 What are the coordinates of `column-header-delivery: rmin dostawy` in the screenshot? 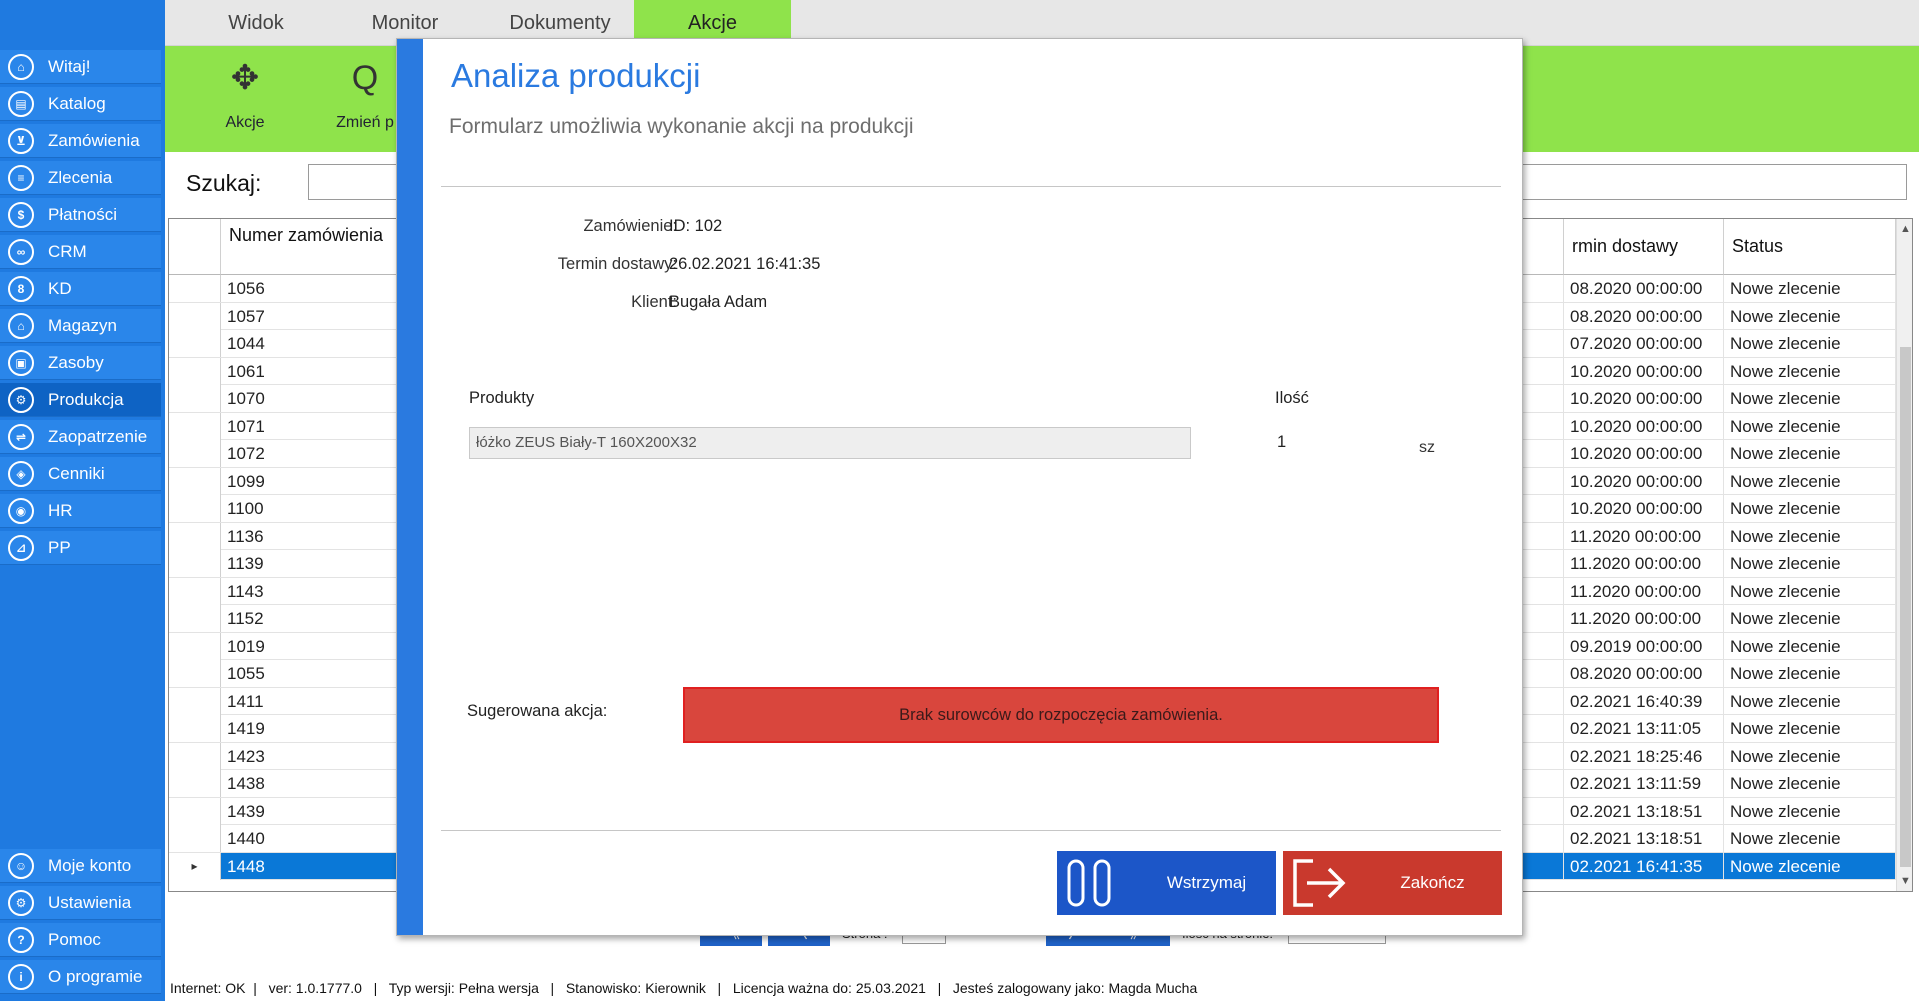 It's located at (1644, 247).